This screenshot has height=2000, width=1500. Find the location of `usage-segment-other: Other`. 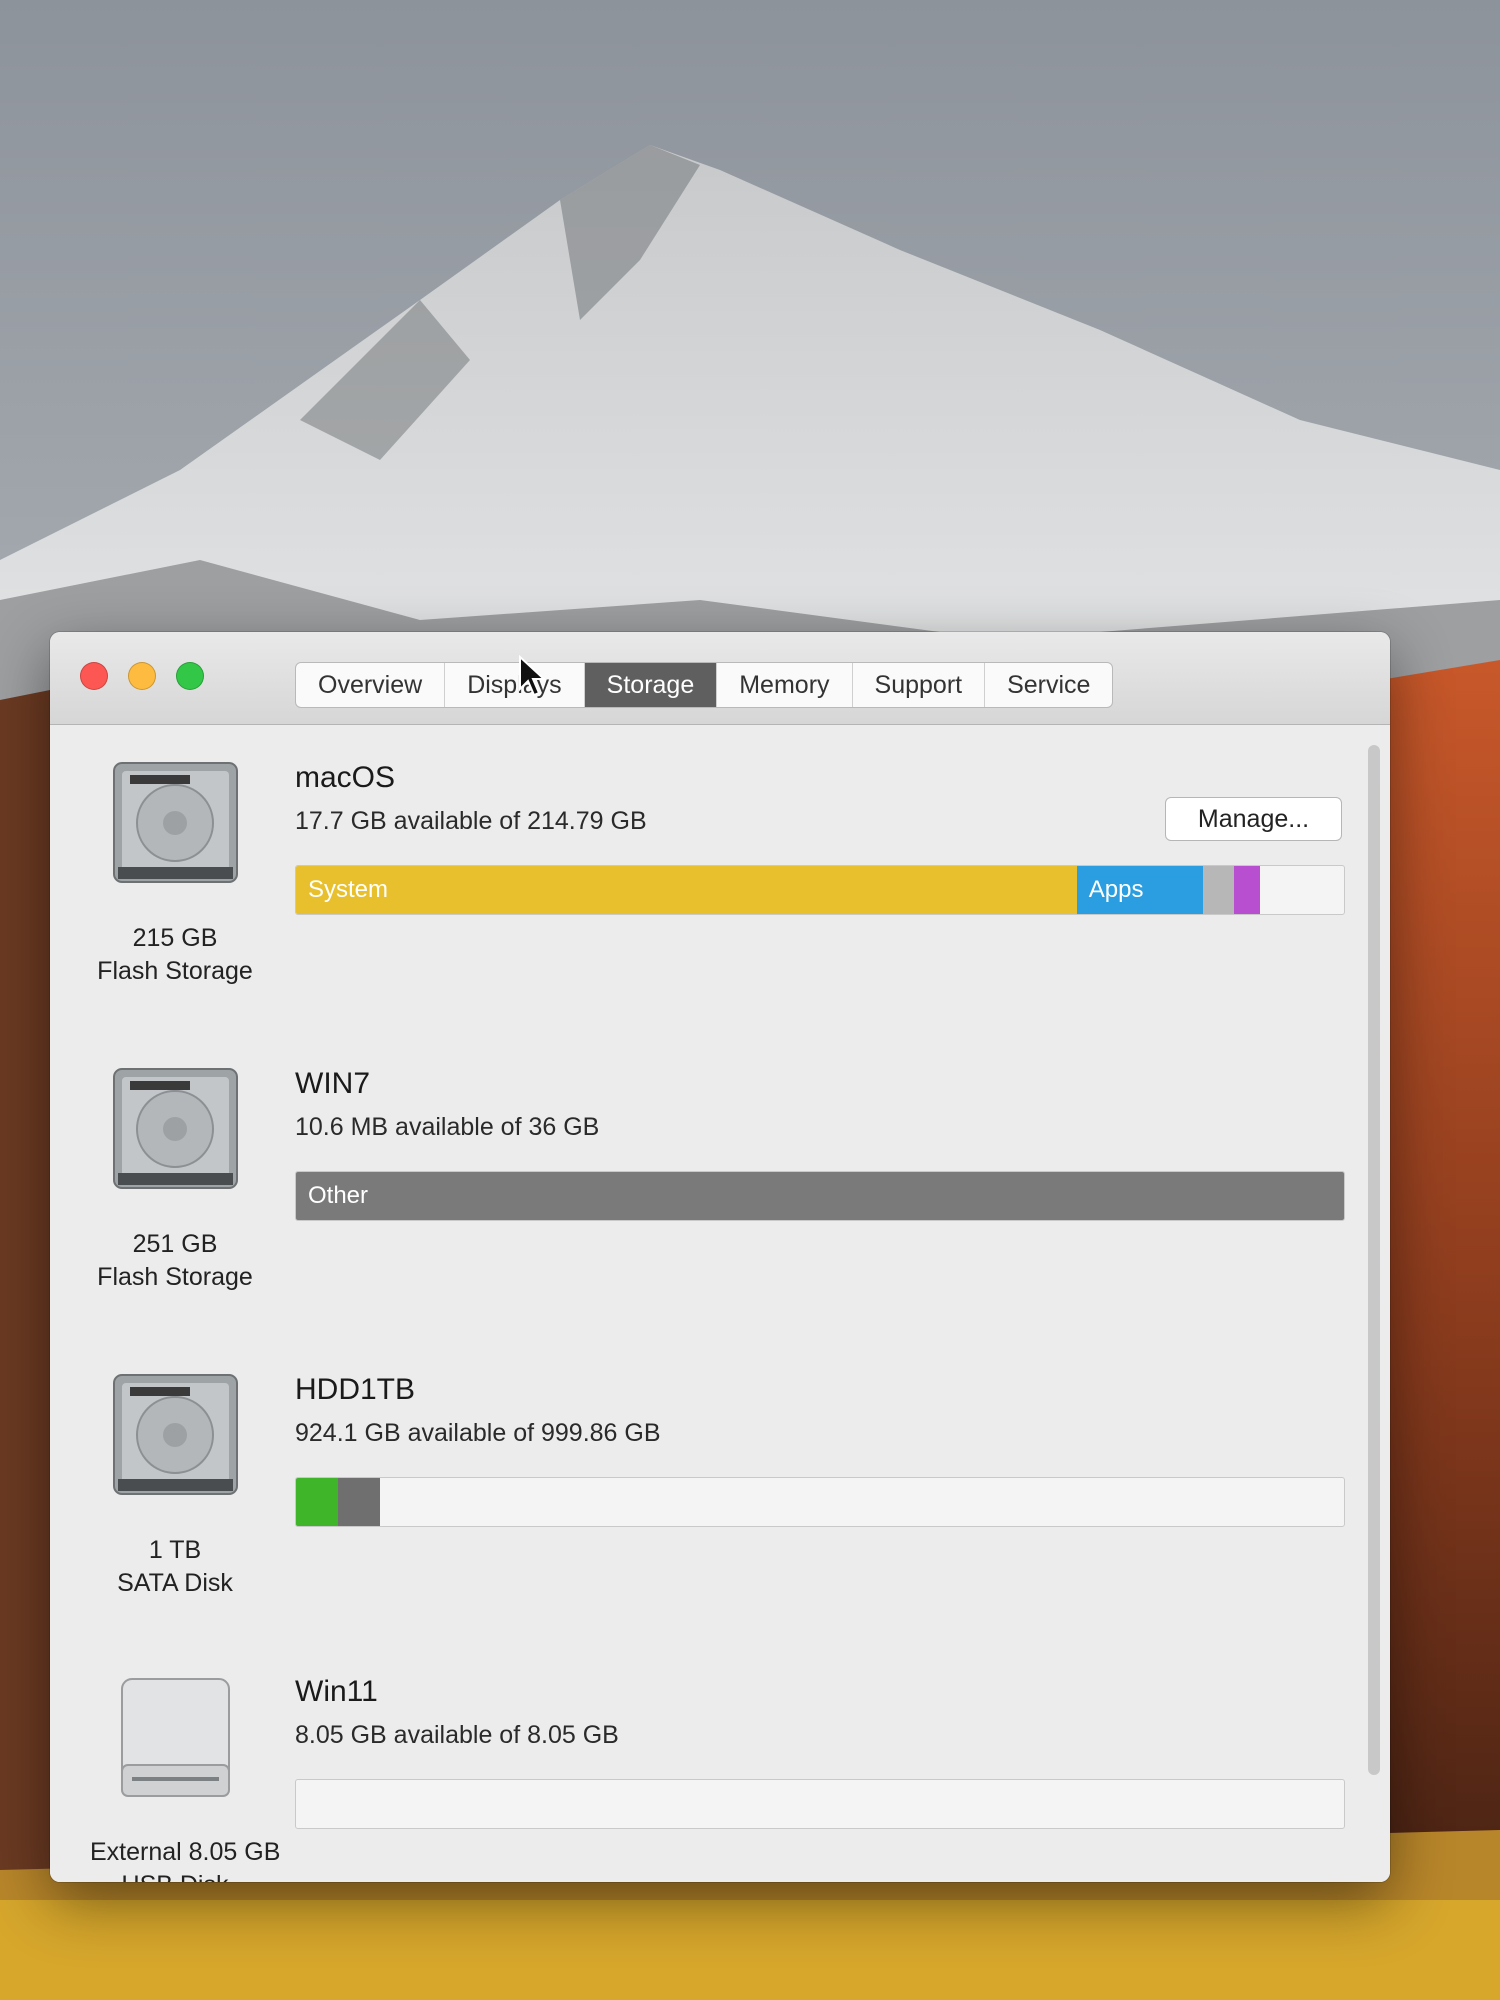

usage-segment-other: Other is located at coordinates (820, 1196).